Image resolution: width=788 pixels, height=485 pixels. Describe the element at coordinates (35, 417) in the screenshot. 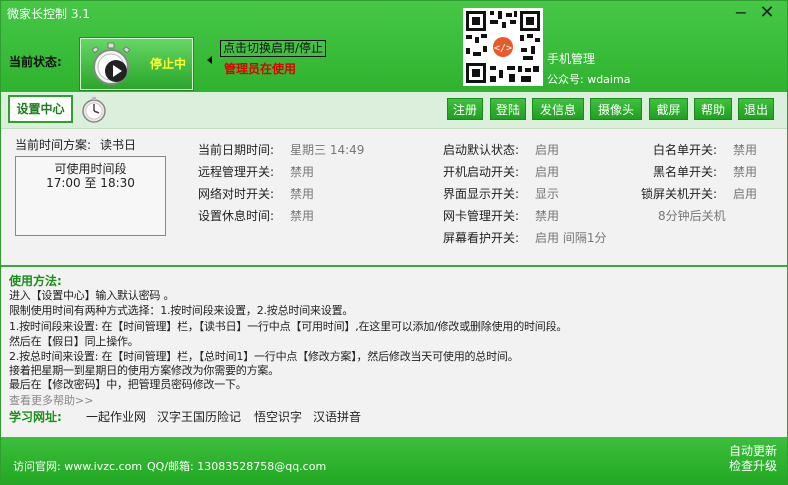

I see `learning-sites-label: 学习网址:` at that location.